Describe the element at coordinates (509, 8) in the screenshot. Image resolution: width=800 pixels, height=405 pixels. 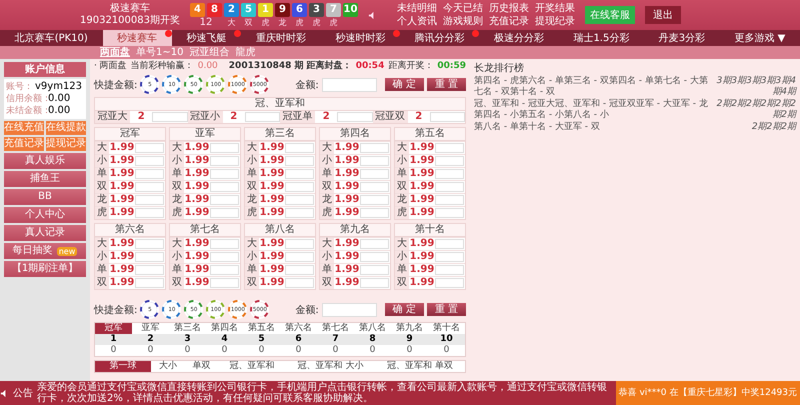
I see `header-link: 历史报表` at that location.